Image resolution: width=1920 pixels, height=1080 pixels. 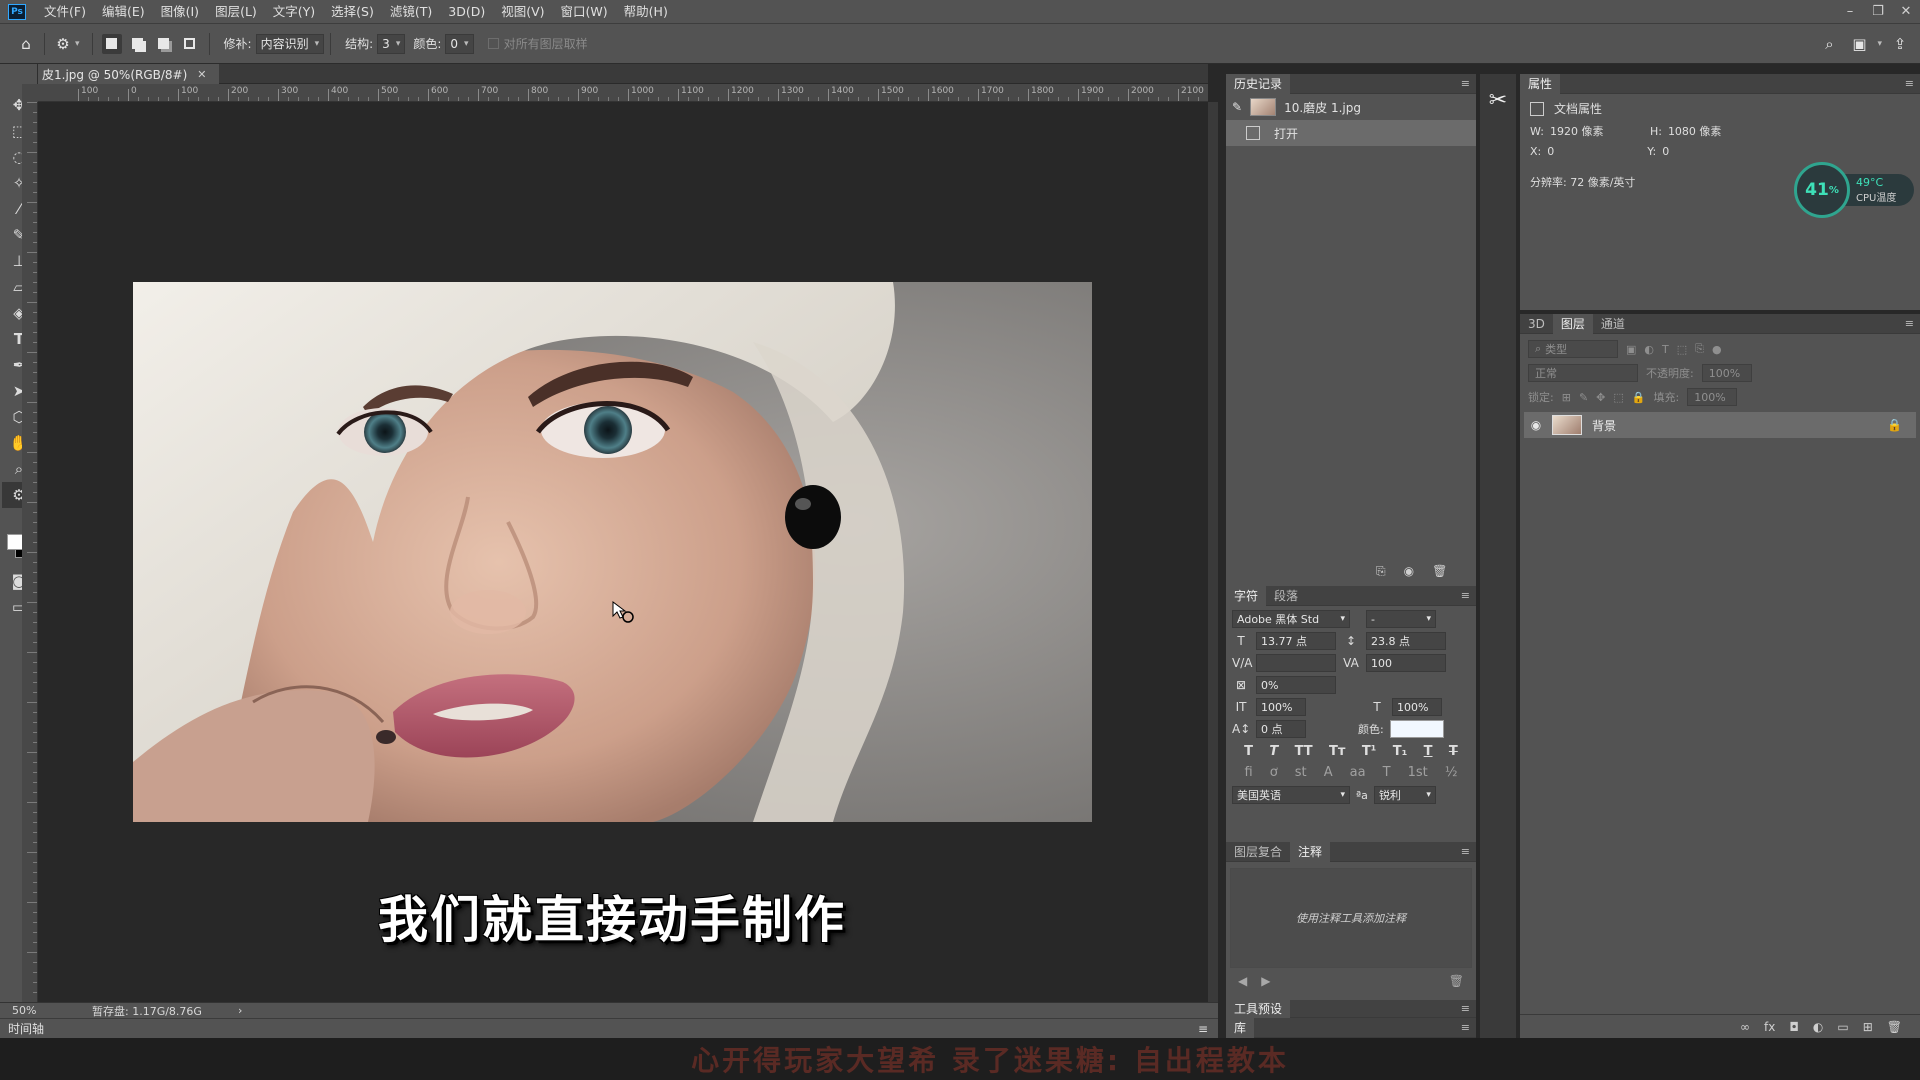 I want to click on menu-layer: 图层(L), so click(x=236, y=12).